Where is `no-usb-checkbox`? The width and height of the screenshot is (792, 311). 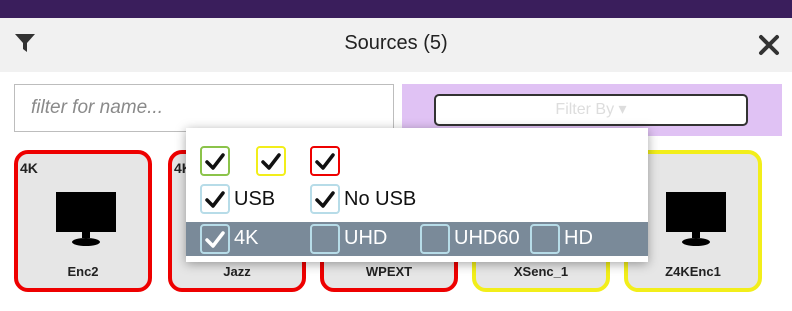
no-usb-checkbox is located at coordinates (325, 199).